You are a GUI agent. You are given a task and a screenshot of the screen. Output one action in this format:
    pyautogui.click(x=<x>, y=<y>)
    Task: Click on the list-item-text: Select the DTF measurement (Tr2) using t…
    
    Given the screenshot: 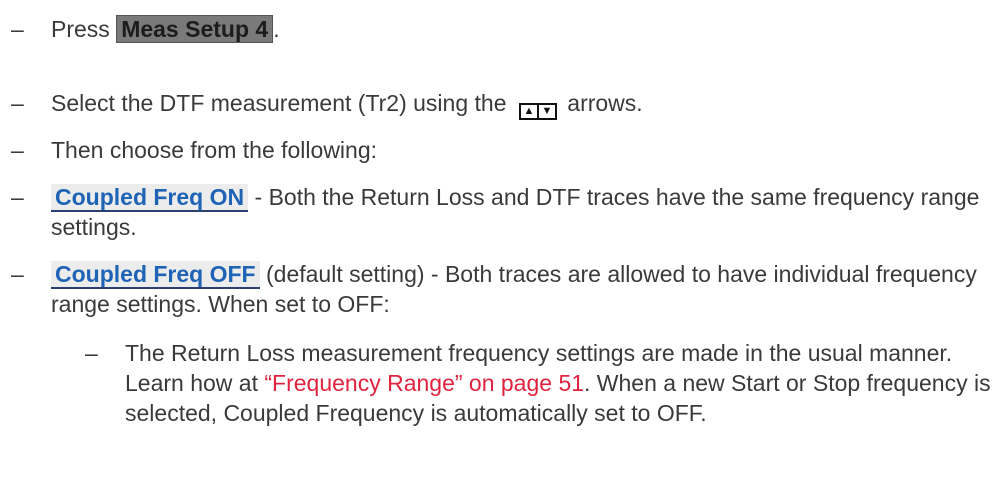 What is the action you would take?
    pyautogui.click(x=519, y=104)
    